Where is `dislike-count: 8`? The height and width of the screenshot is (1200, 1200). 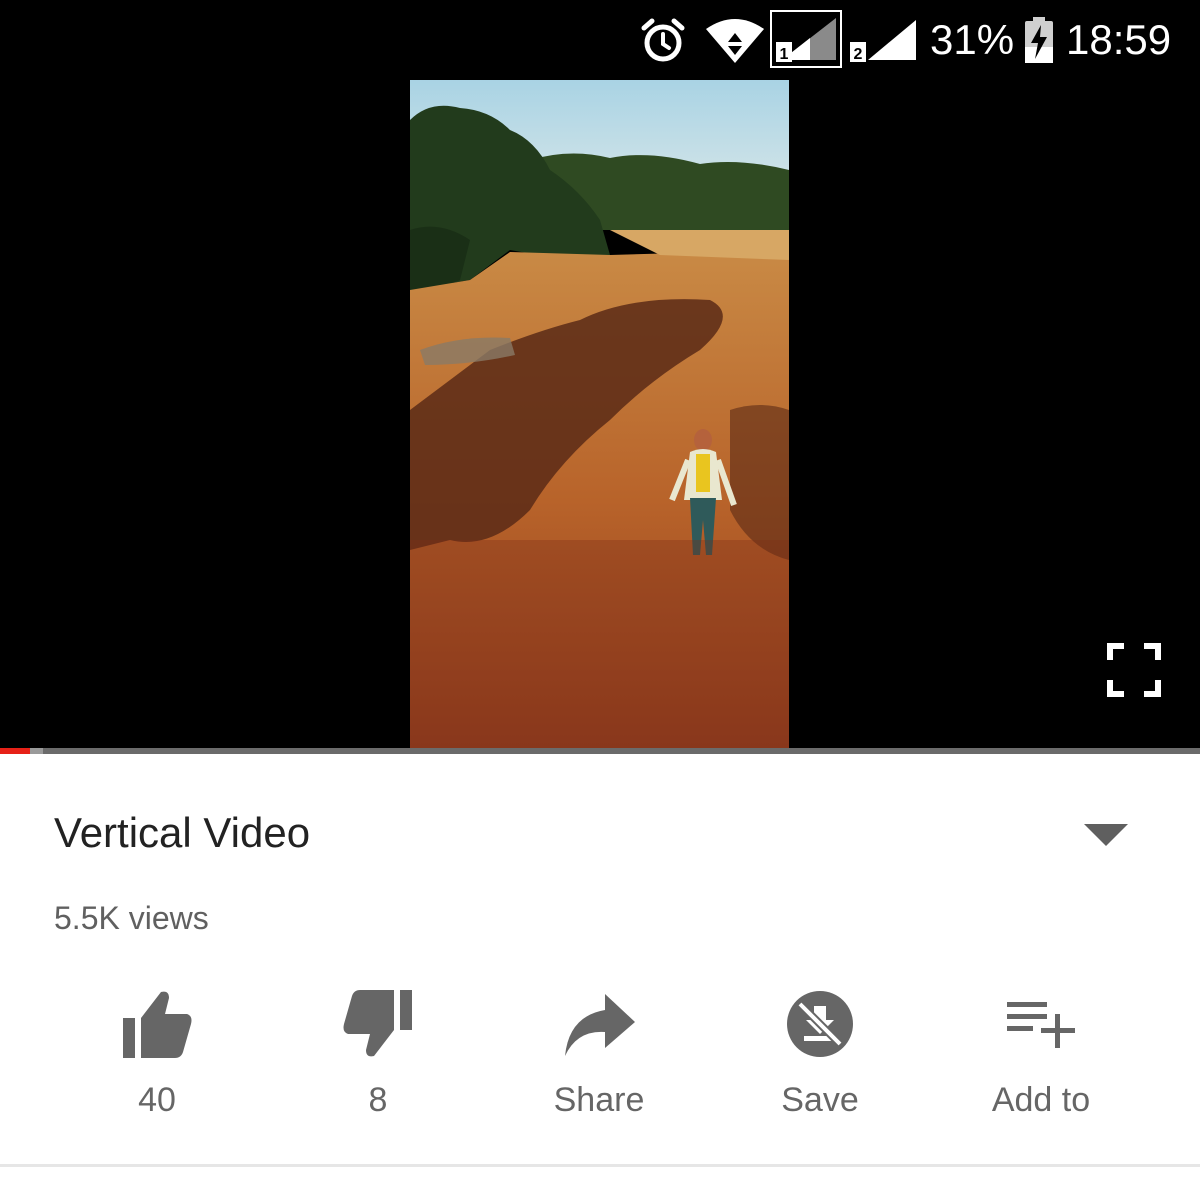 dislike-count: 8 is located at coordinates (378, 1100).